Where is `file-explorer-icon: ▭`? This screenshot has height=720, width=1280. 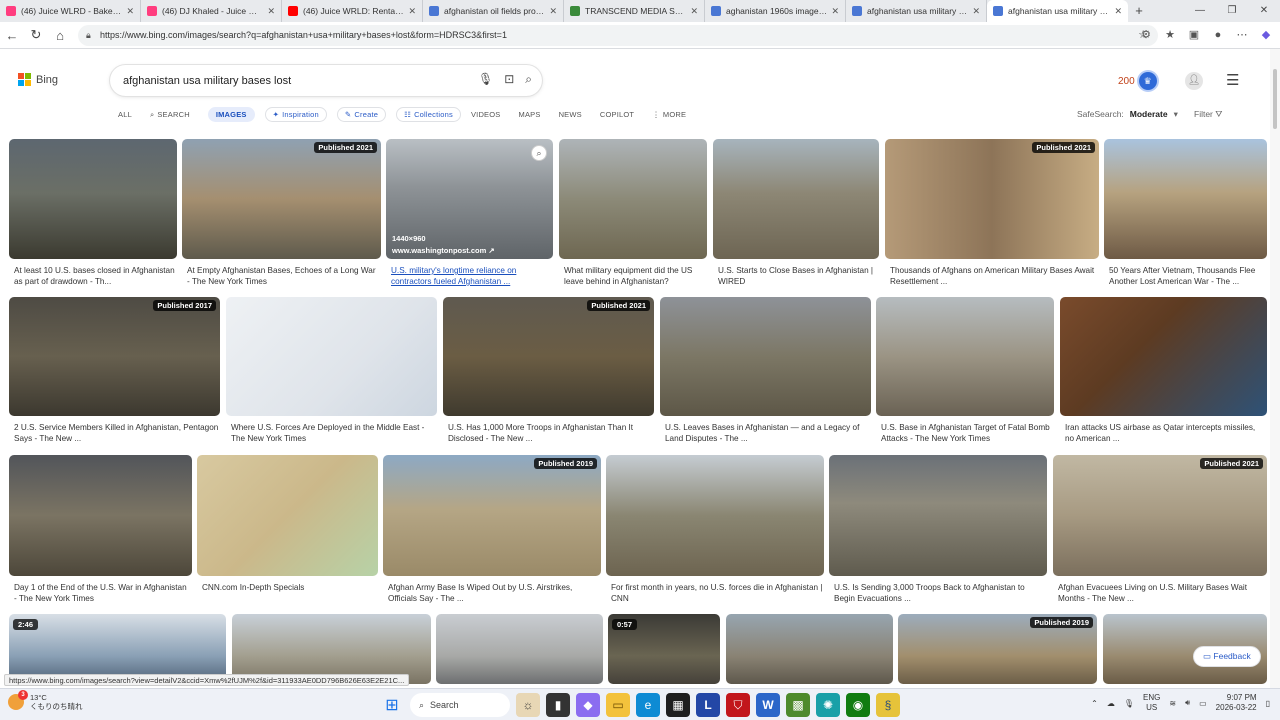
file-explorer-icon: ▭ is located at coordinates (618, 705).